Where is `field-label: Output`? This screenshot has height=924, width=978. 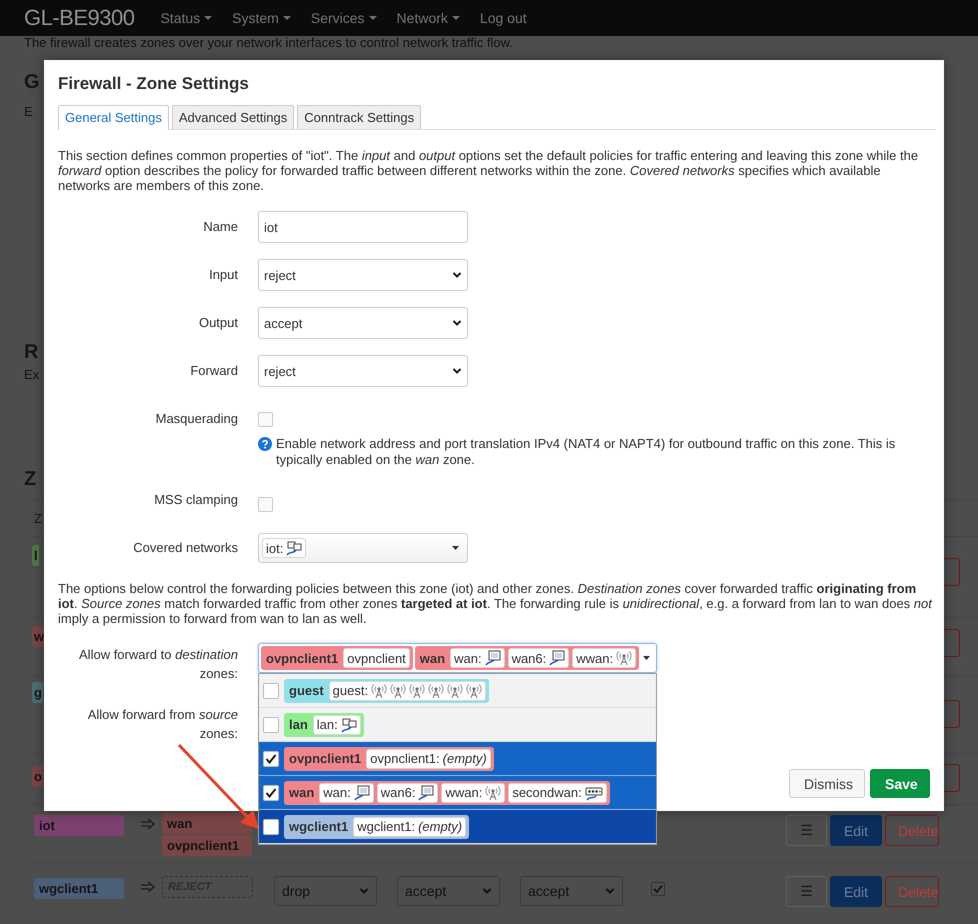
field-label: Output is located at coordinates (218, 323).